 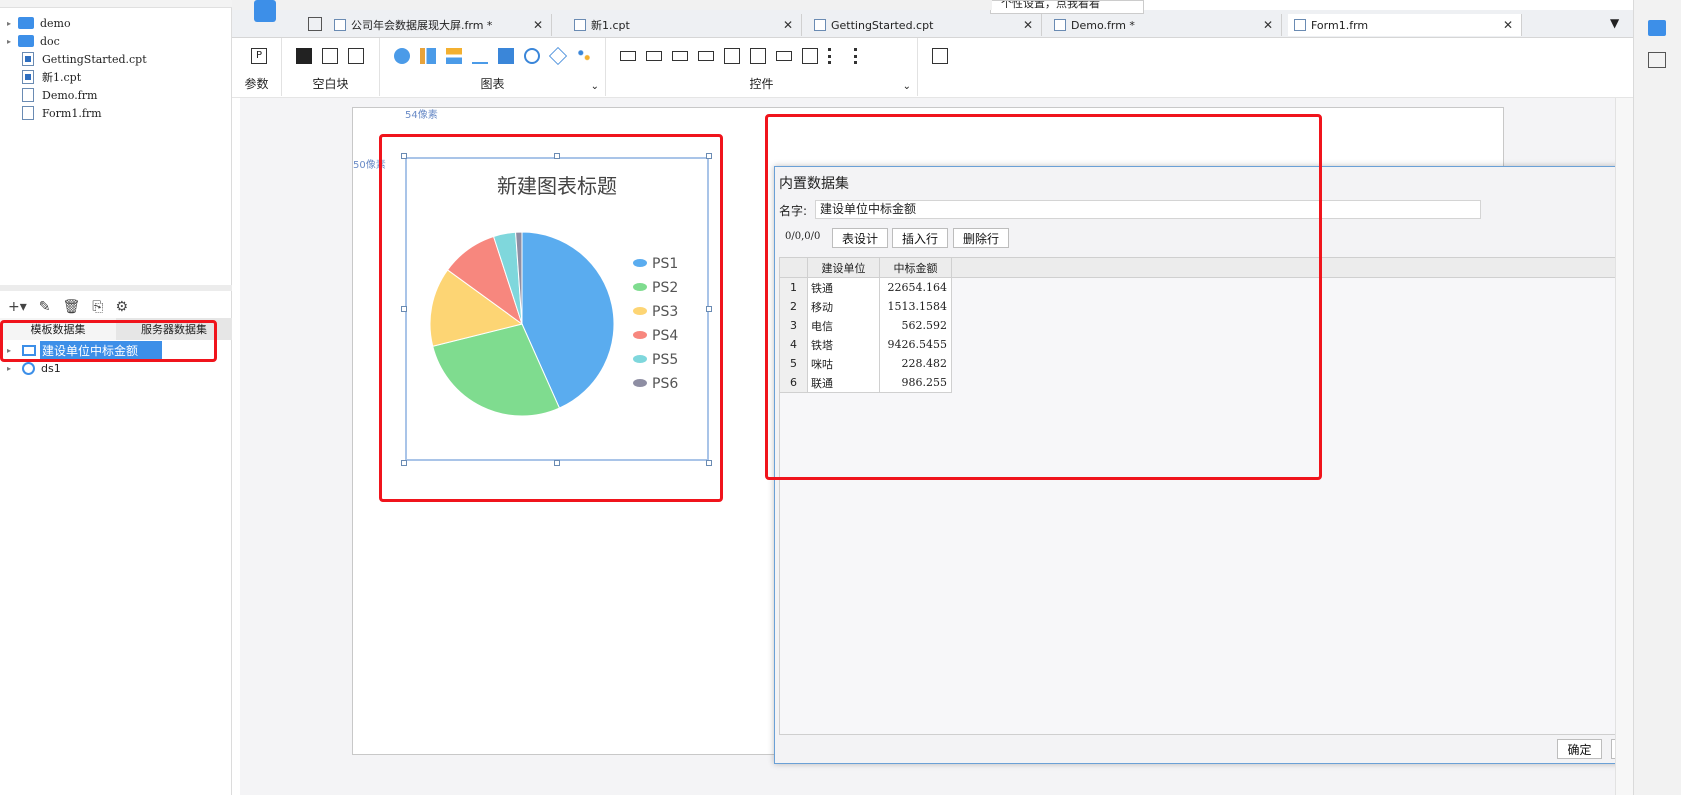 I want to click on tree-item: 新1.cpt, so click(x=40, y=77).